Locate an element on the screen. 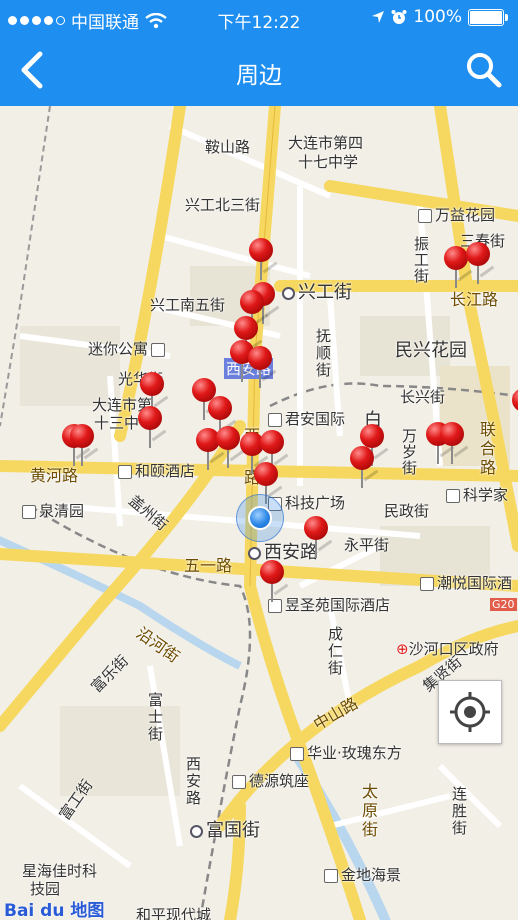 Image resolution: width=518 pixels, height=920 pixels. map-label-text: 万益花园 is located at coordinates (465, 215).